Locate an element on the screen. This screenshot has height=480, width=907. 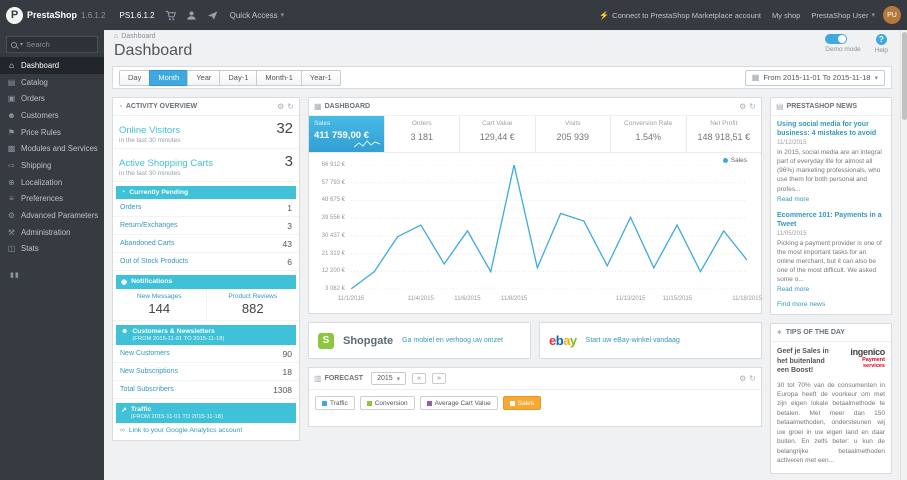
returns-link: Return/Exchanges is located at coordinates (149, 225).